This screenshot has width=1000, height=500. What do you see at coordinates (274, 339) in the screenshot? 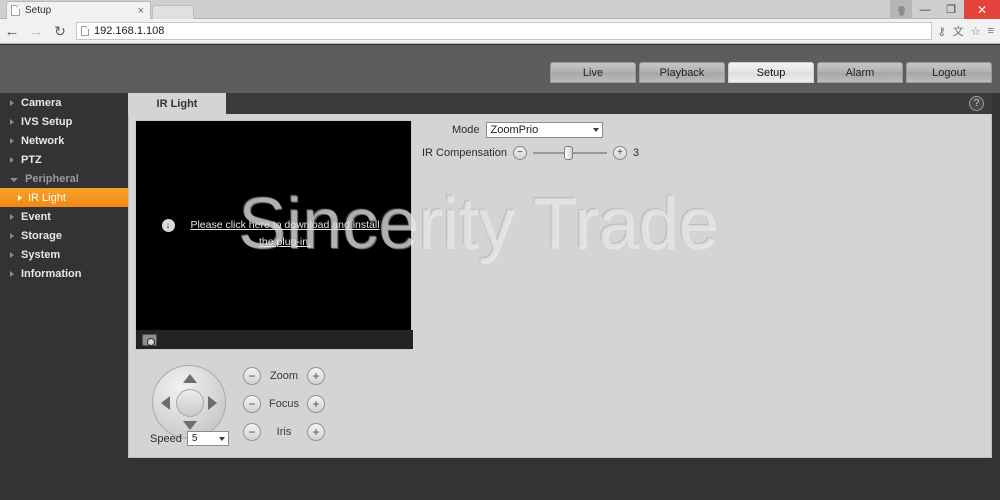
I see `video-toolbar` at bounding box center [274, 339].